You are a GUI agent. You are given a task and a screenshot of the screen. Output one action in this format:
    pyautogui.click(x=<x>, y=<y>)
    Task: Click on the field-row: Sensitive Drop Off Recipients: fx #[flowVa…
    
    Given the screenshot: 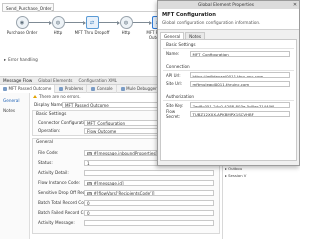 What is the action you would take?
    pyautogui.click(x=128, y=192)
    